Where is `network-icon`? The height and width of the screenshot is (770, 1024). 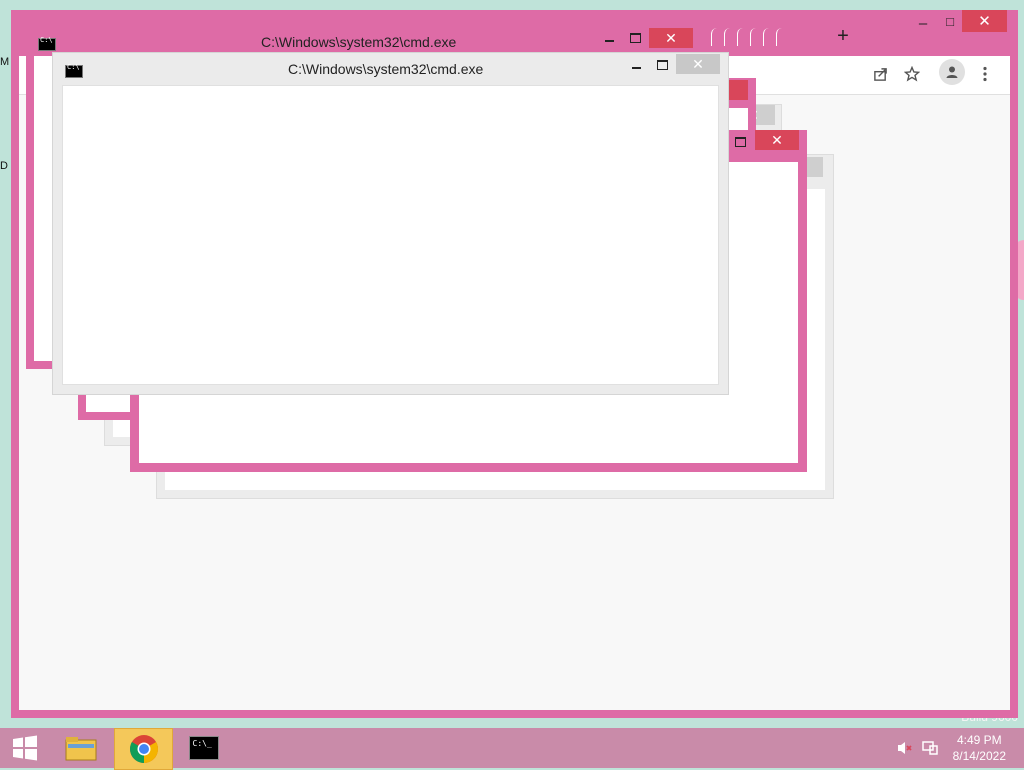
network-icon is located at coordinates (930, 748).